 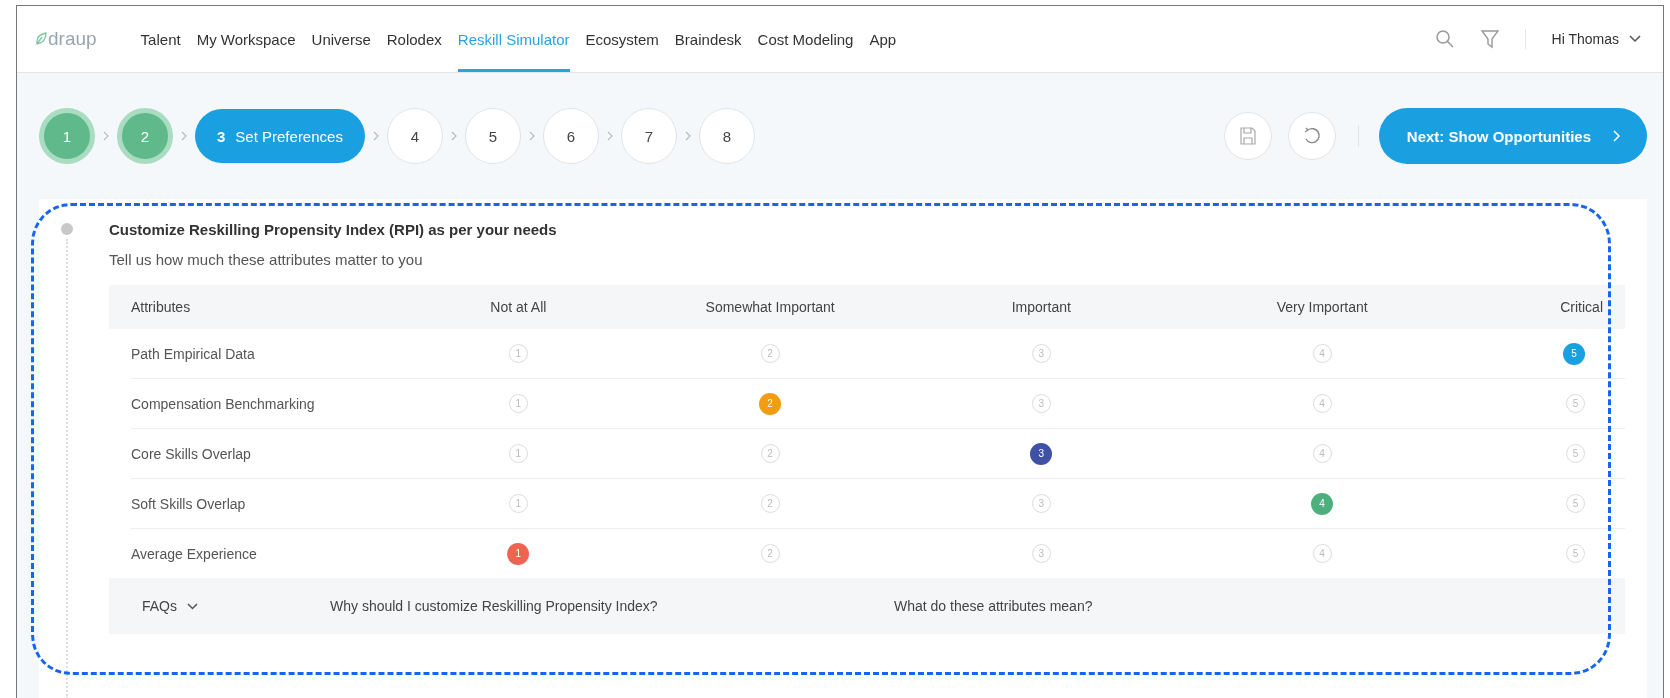 I want to click on nav-tab: Talent, so click(x=160, y=39).